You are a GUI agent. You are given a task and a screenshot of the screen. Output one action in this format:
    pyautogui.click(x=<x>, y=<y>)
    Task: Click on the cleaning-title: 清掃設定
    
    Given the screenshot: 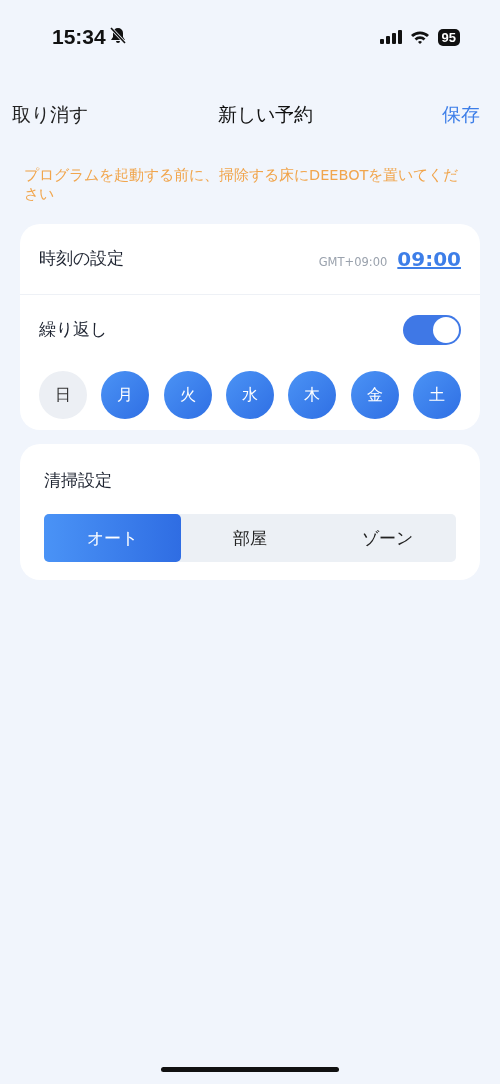 What is the action you would take?
    pyautogui.click(x=78, y=481)
    